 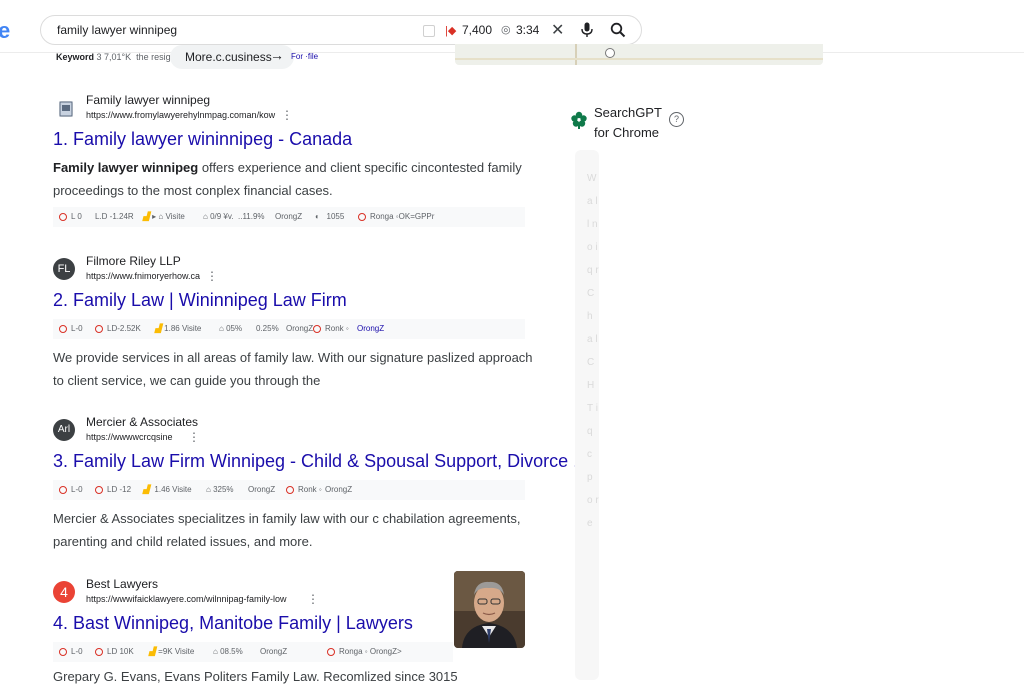 I want to click on metric-ronga: Ronga ◦OK=GPPr, so click(x=396, y=216).